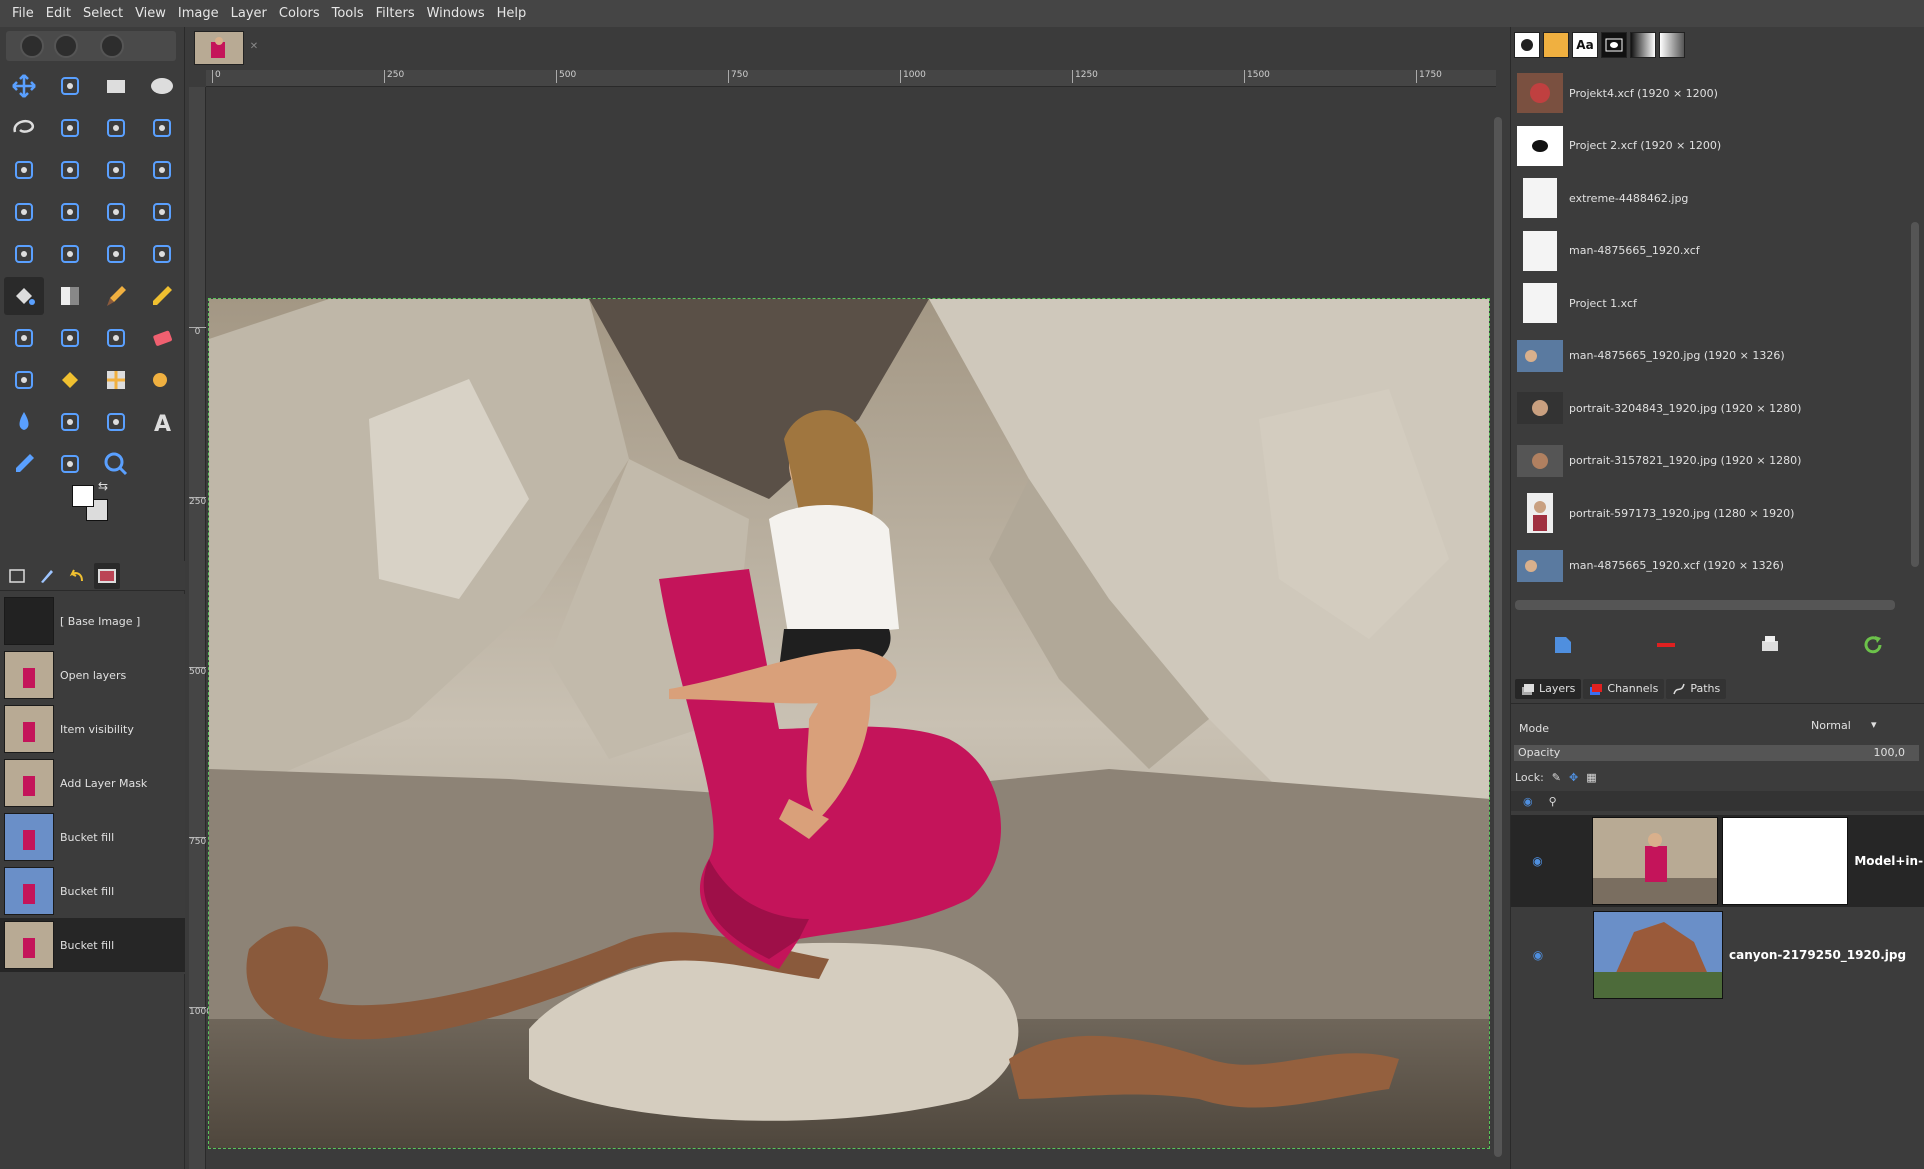 This screenshot has width=1924, height=1169. Describe the element at coordinates (24, 464) in the screenshot. I see `color-picker-icon` at that location.